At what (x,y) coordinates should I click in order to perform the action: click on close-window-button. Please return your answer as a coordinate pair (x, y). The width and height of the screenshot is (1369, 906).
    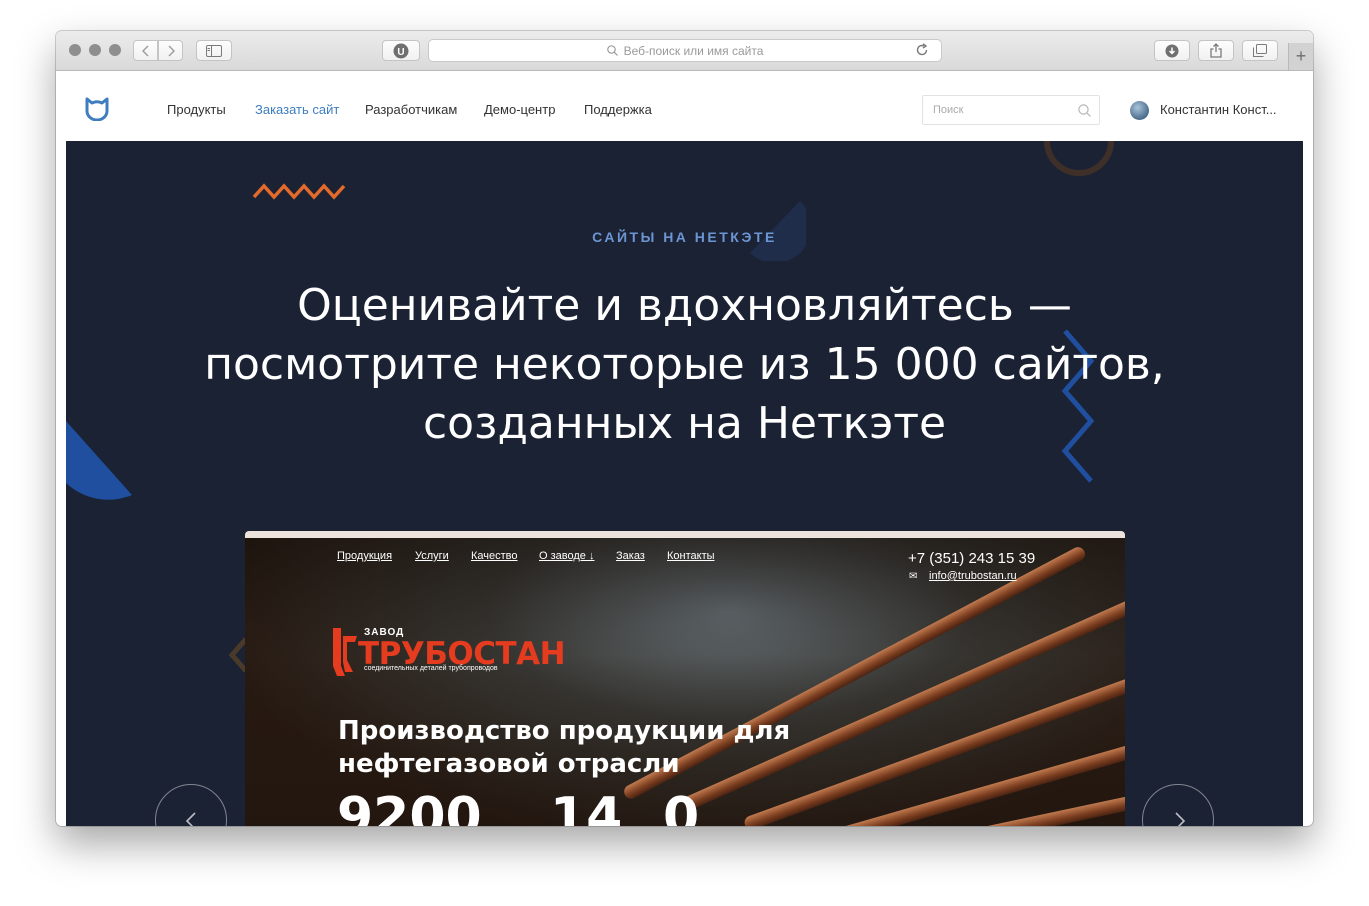
    Looking at the image, I should click on (75, 50).